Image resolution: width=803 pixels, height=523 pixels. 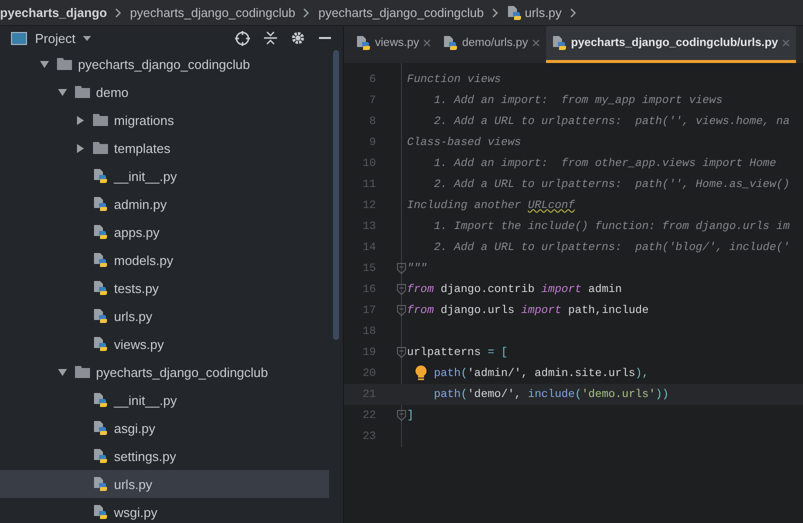 I want to click on editor-tab: pyecharts_django_codingclub/urls.py, so click(x=671, y=44).